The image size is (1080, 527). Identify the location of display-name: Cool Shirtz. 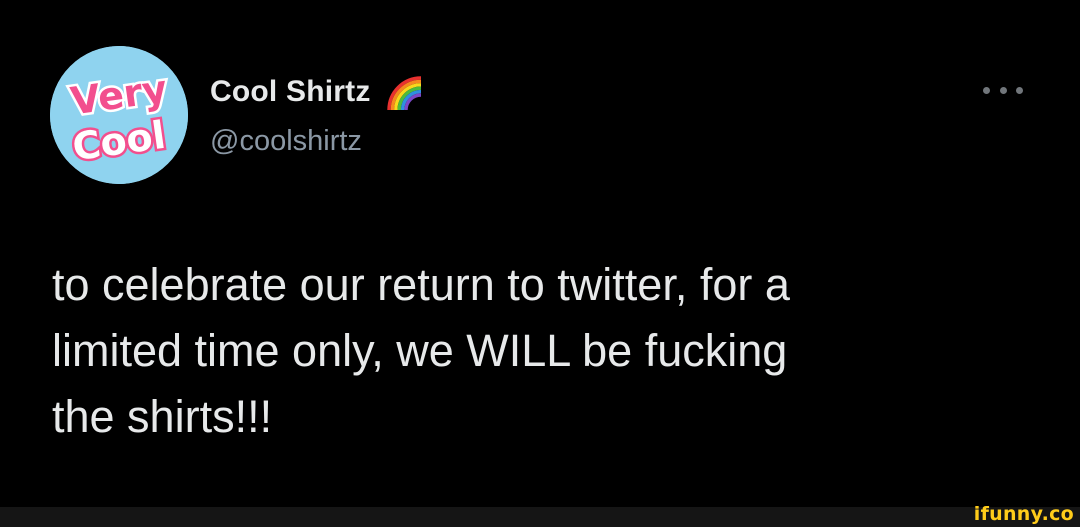
(290, 92).